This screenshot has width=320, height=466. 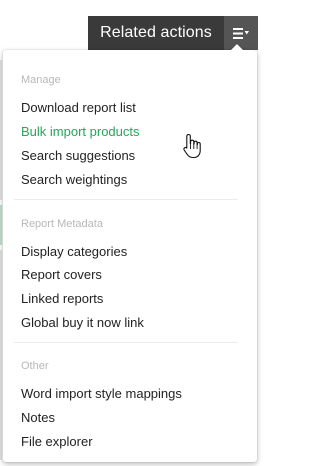 What do you see at coordinates (80, 131) in the screenshot?
I see `menu-item-bulk-import-products: Bulk import products` at bounding box center [80, 131].